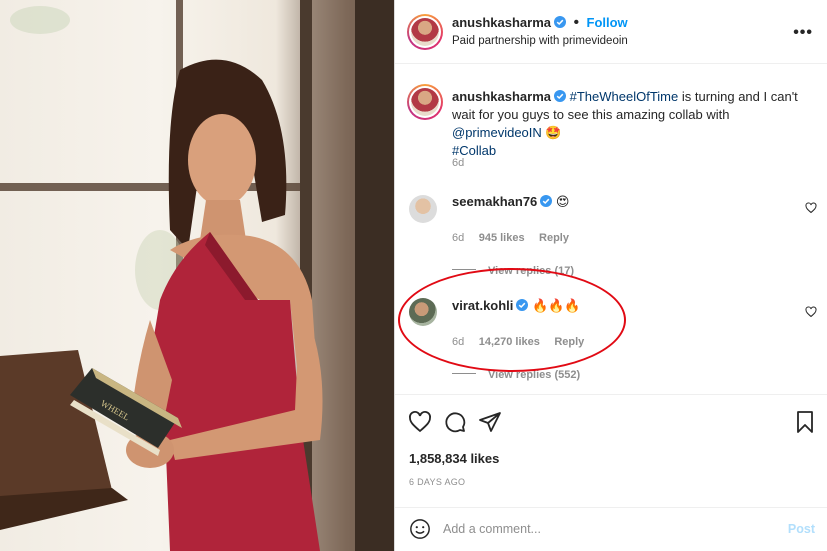  What do you see at coordinates (562, 201) in the screenshot?
I see `comment-text: 😍` at bounding box center [562, 201].